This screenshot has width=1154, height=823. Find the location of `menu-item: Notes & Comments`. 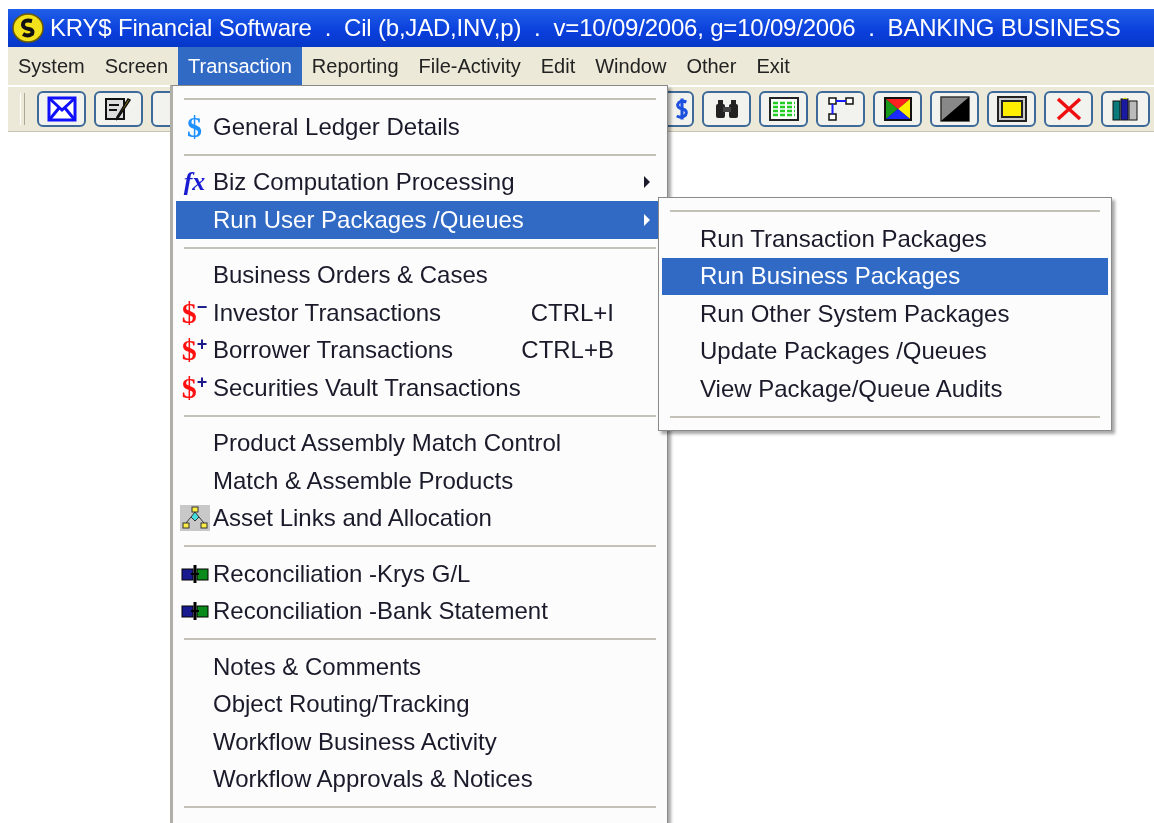

menu-item: Notes & Comments is located at coordinates (420, 667).